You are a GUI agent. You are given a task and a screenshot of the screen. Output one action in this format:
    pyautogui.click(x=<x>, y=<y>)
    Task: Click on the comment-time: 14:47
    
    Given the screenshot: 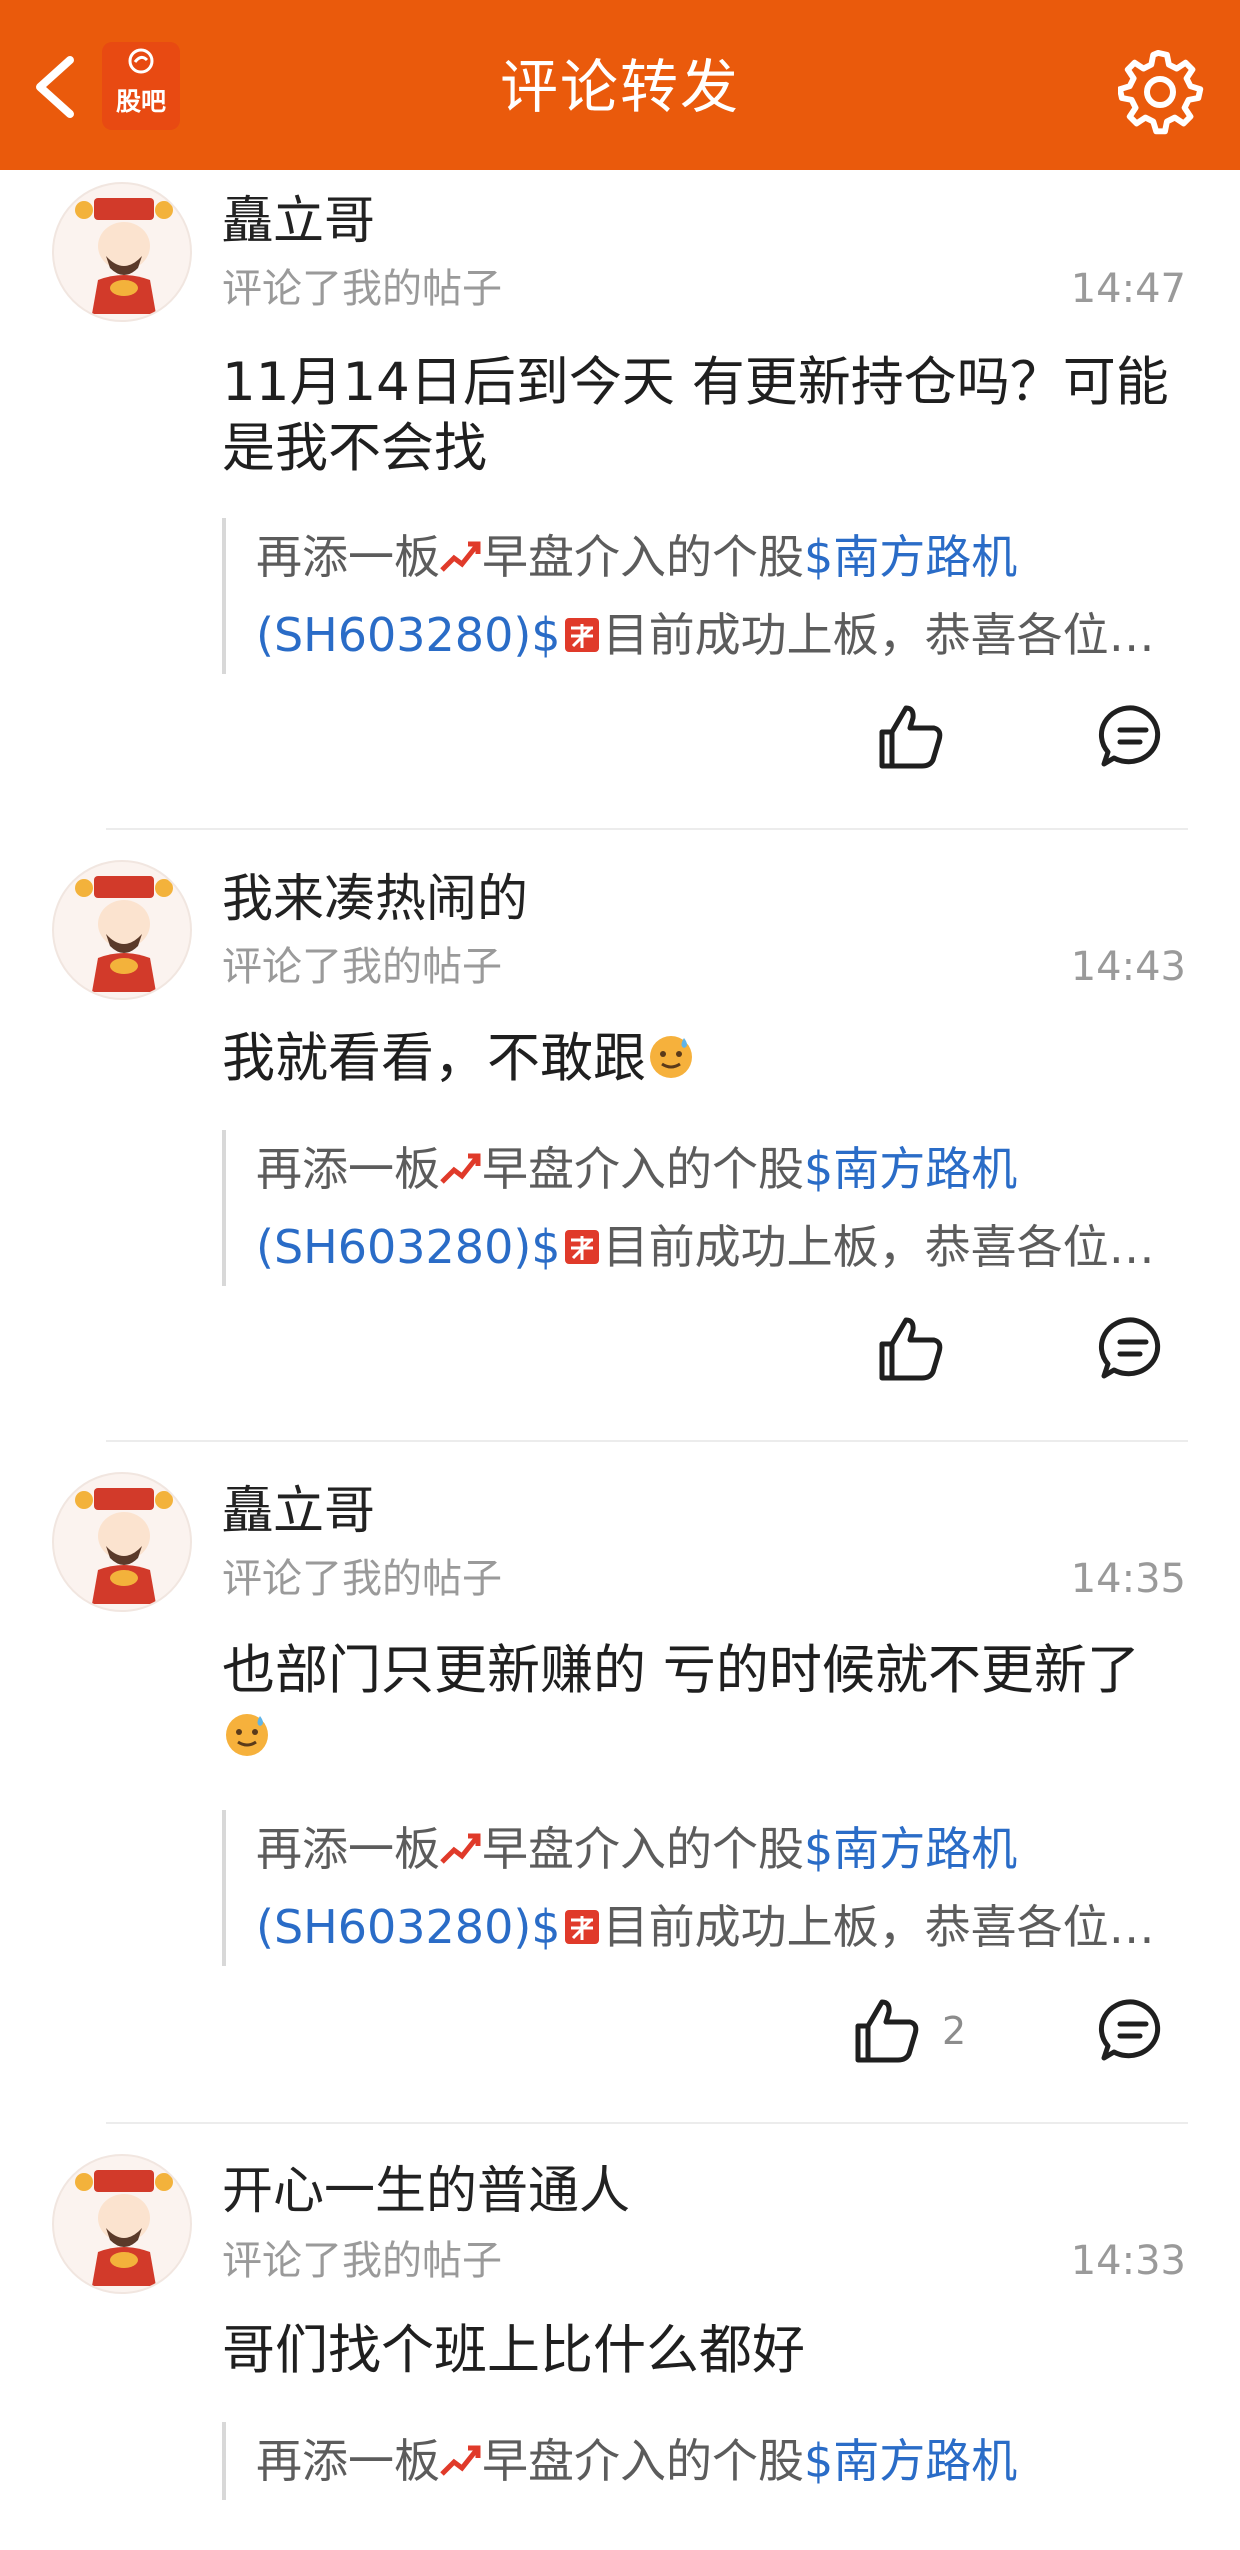 What is the action you would take?
    pyautogui.click(x=1128, y=289)
    